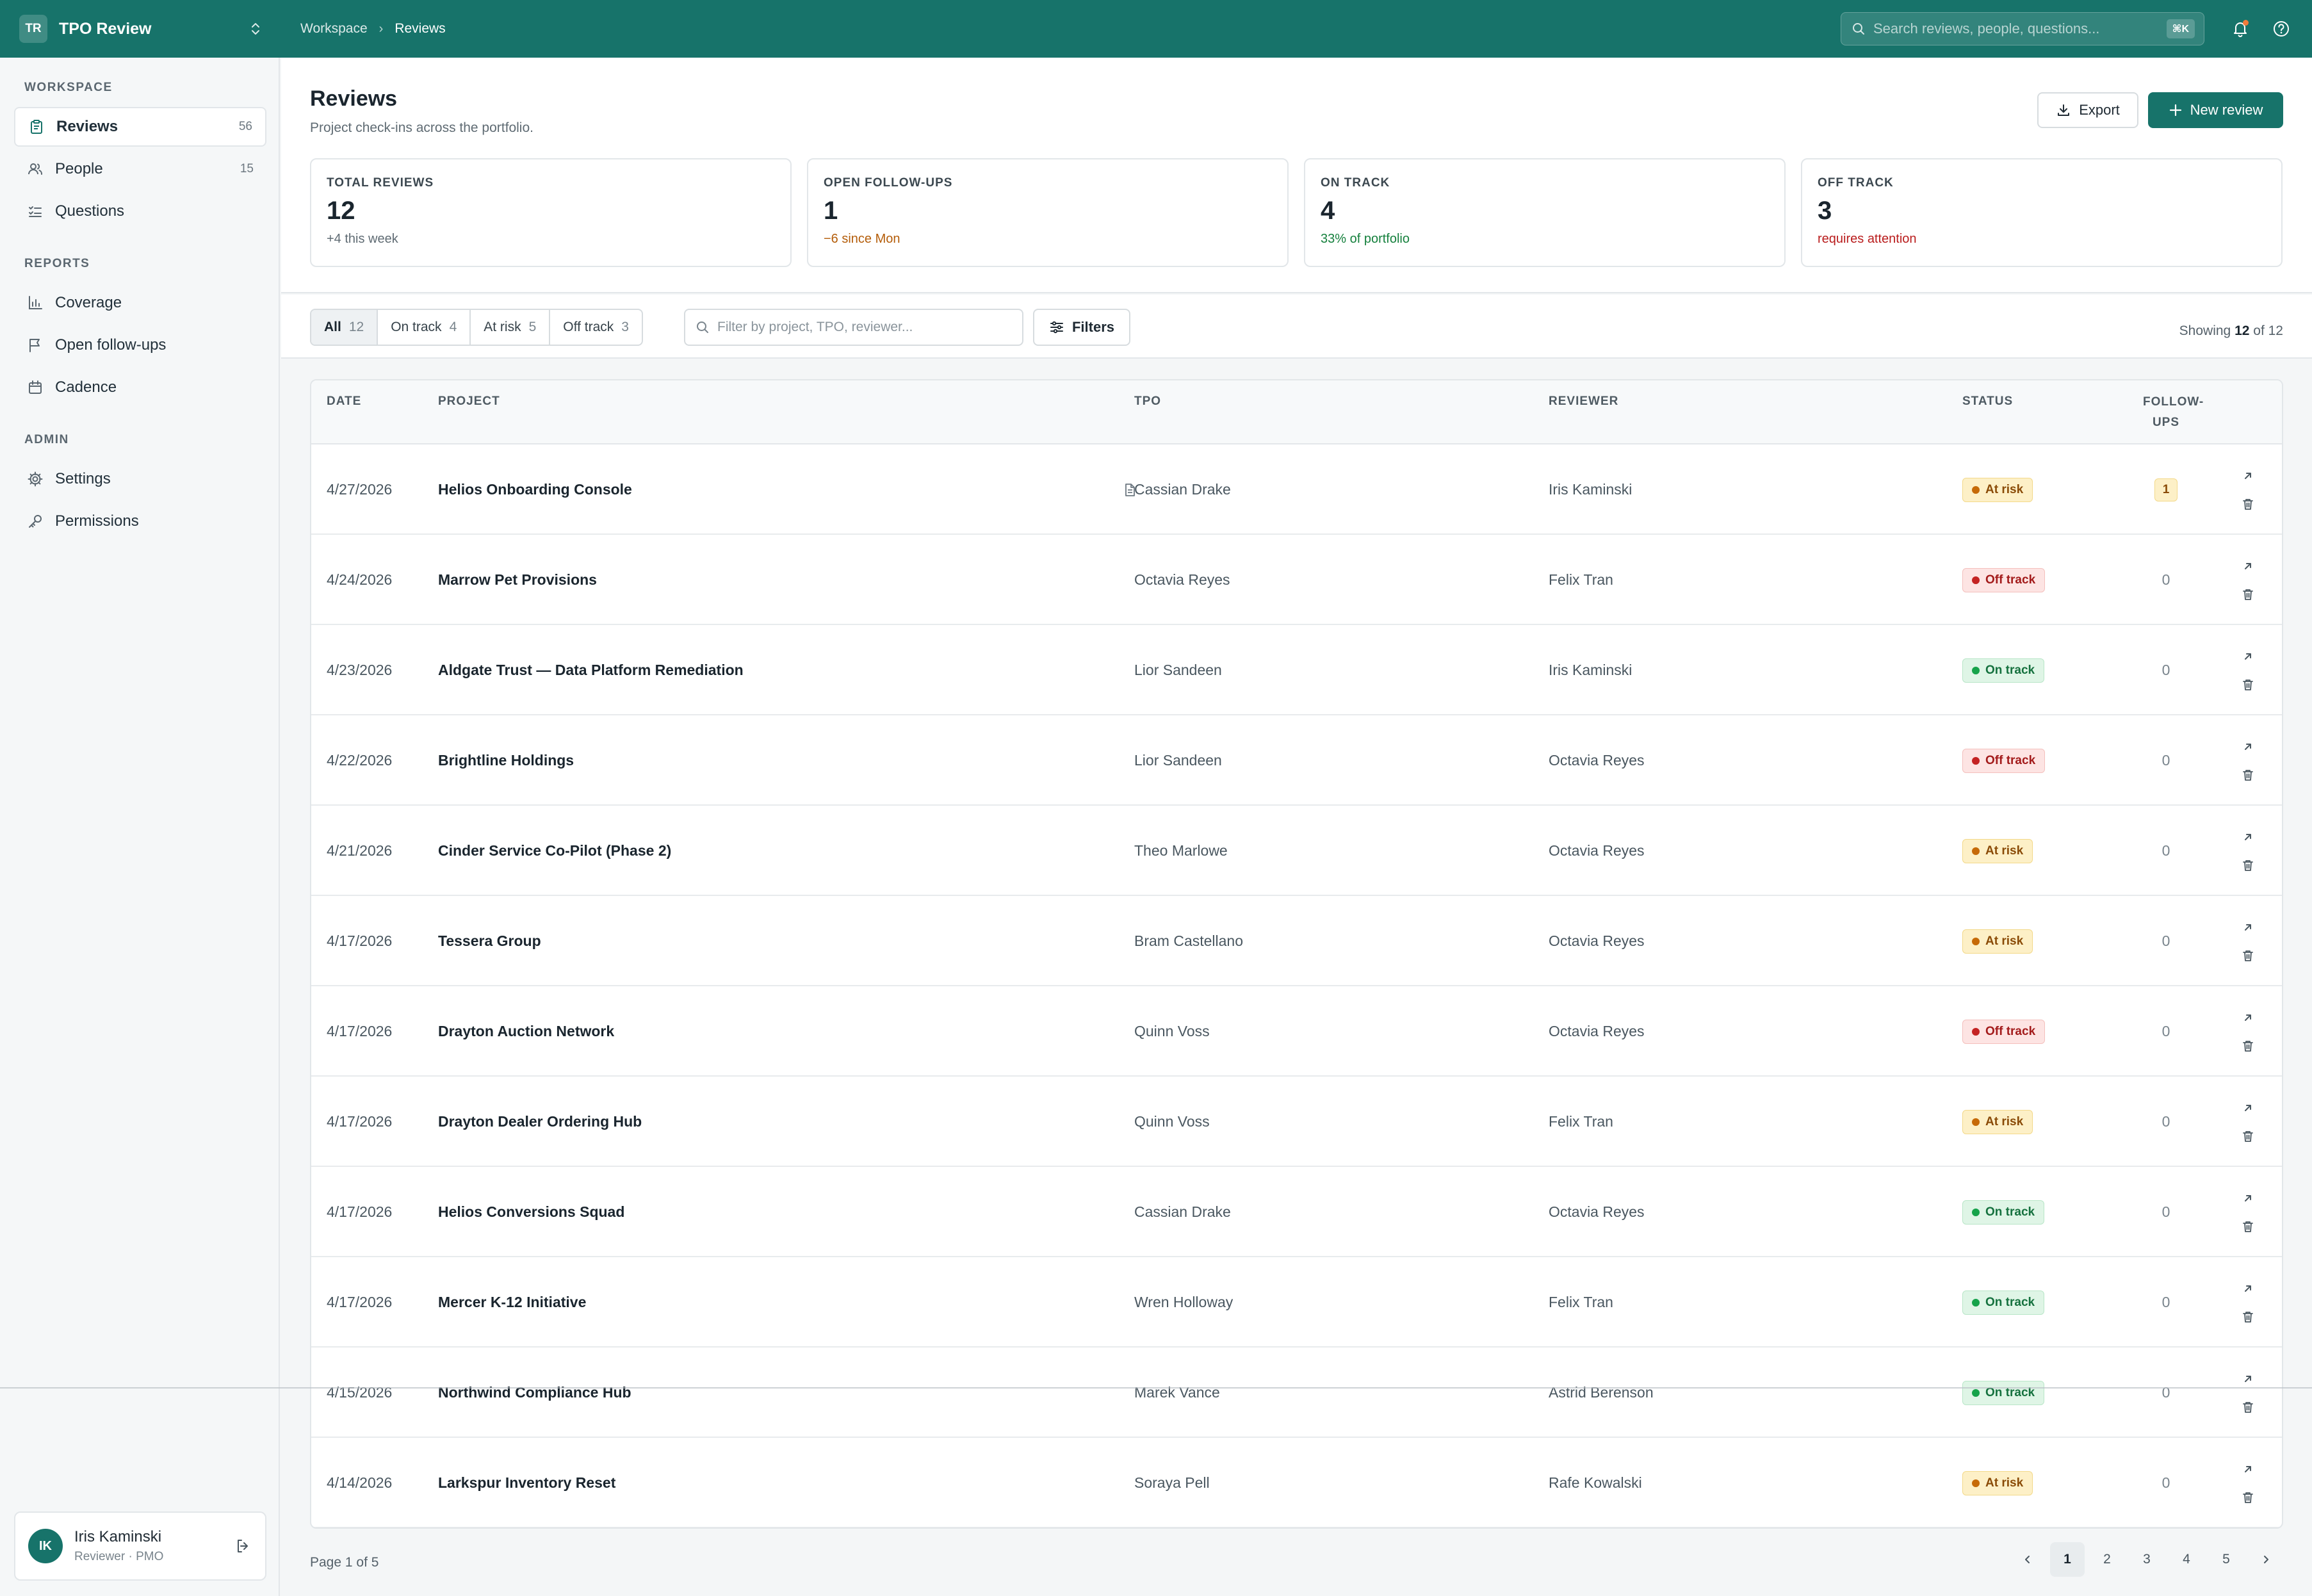 The height and width of the screenshot is (1596, 2312). What do you see at coordinates (2004, 489) in the screenshot?
I see `status-label: At risk` at bounding box center [2004, 489].